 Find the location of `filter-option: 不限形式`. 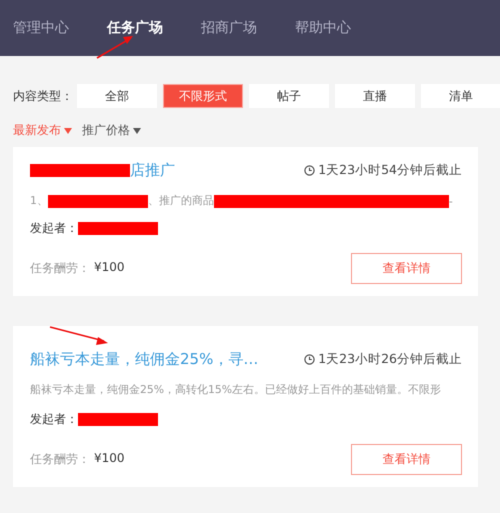

filter-option: 不限形式 is located at coordinates (203, 96).